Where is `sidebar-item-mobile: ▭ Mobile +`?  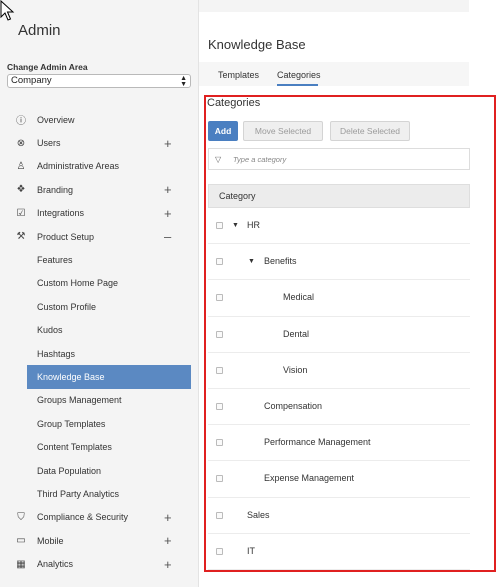
sidebar-item-mobile: ▭ Mobile + is located at coordinates (99, 540).